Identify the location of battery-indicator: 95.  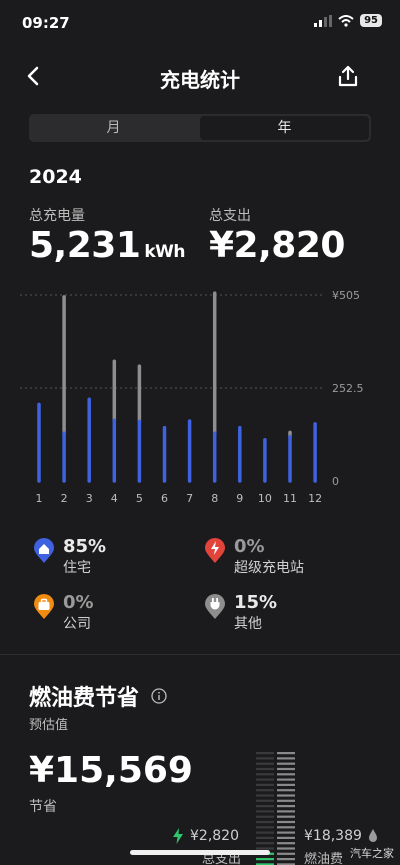
(371, 20).